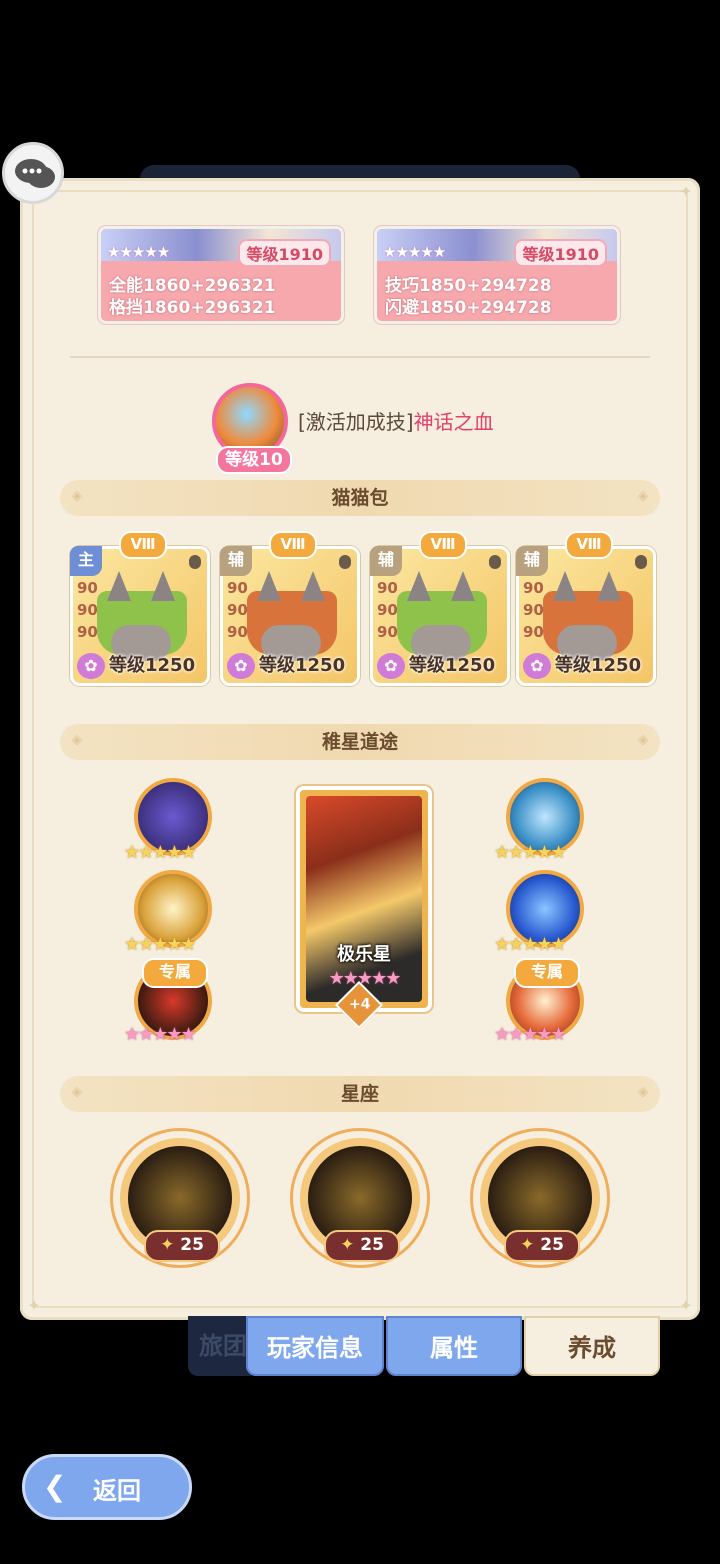 This screenshot has width=720, height=1564. Describe the element at coordinates (290, 608) in the screenshot. I see `pet-card-2: Ⅷ 辅 90 90 90 ✿ 等级1250` at that location.